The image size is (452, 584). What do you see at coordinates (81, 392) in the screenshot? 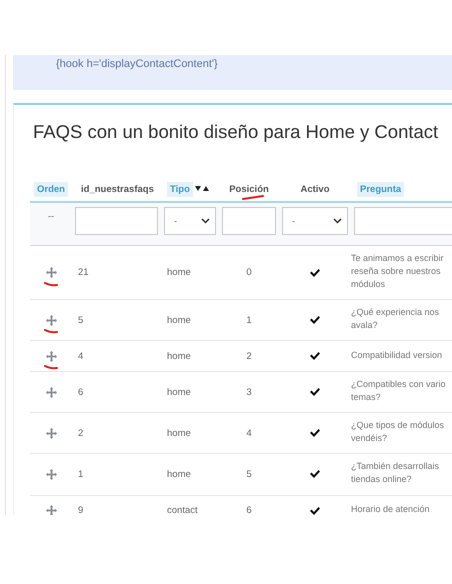
I see `id-cell: 6` at bounding box center [81, 392].